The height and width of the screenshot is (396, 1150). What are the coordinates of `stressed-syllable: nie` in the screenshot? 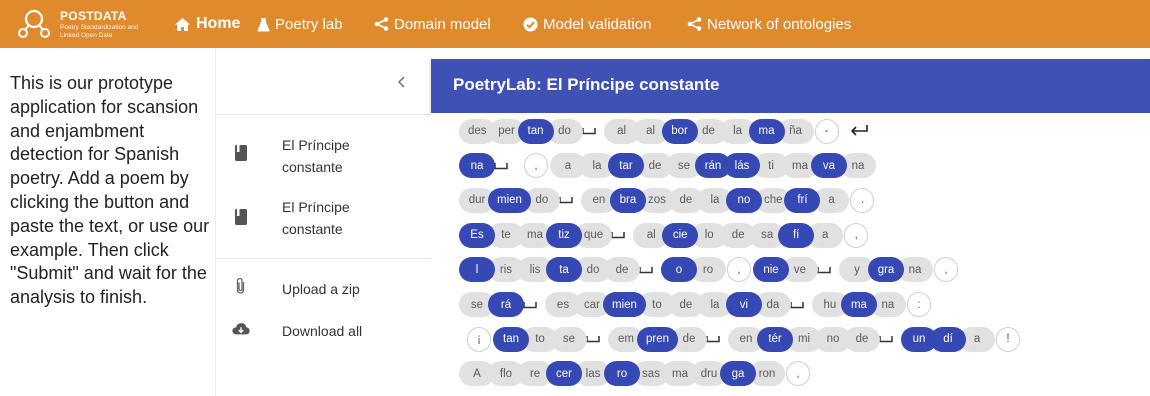 It's located at (771, 270).